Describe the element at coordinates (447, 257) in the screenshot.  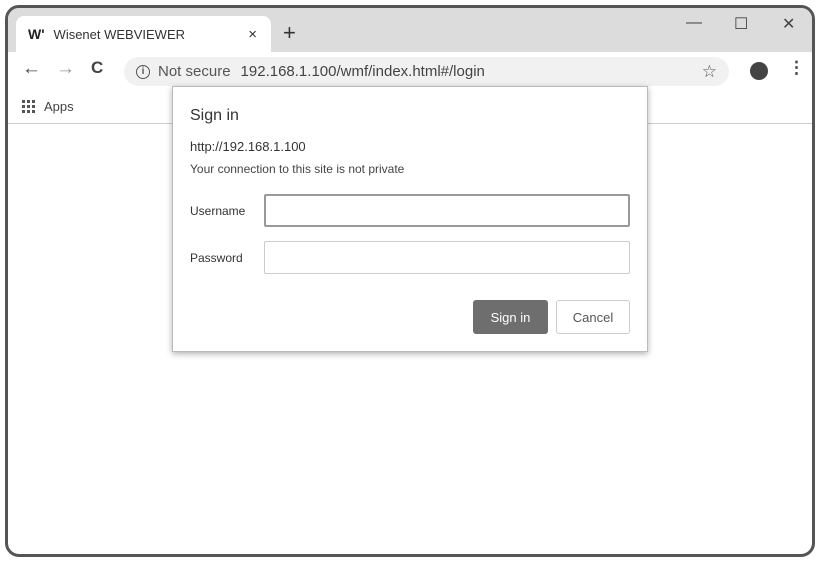
I see `password-input` at that location.